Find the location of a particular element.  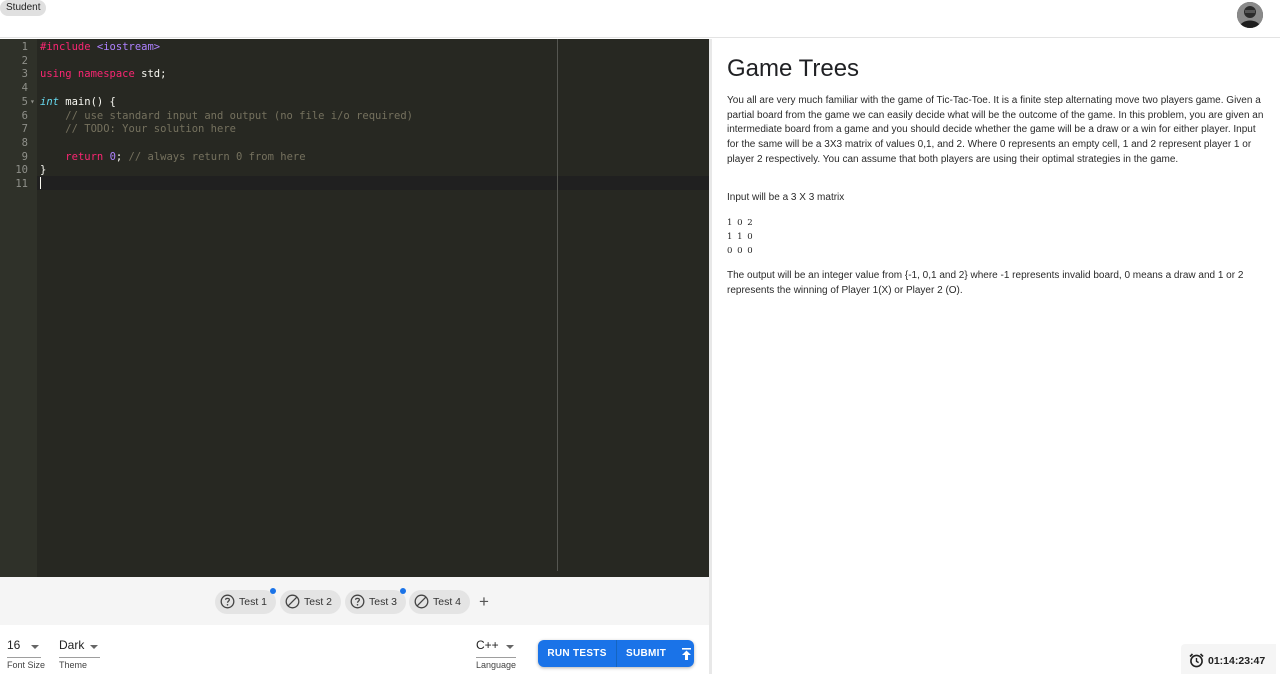

code-text: return 0; // always return 0 from here is located at coordinates (173, 157).